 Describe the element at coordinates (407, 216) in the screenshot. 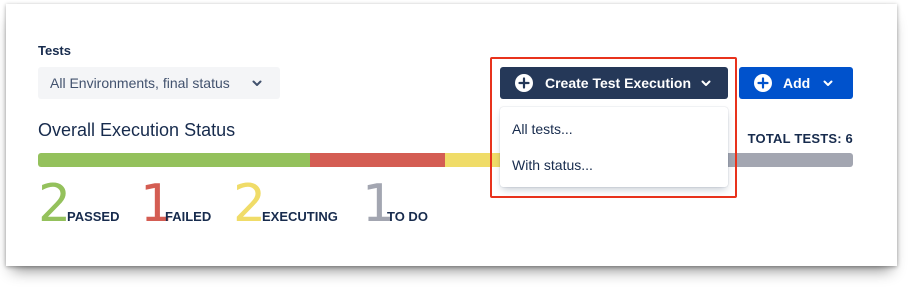

I see `status-todo-label: TO DO` at that location.